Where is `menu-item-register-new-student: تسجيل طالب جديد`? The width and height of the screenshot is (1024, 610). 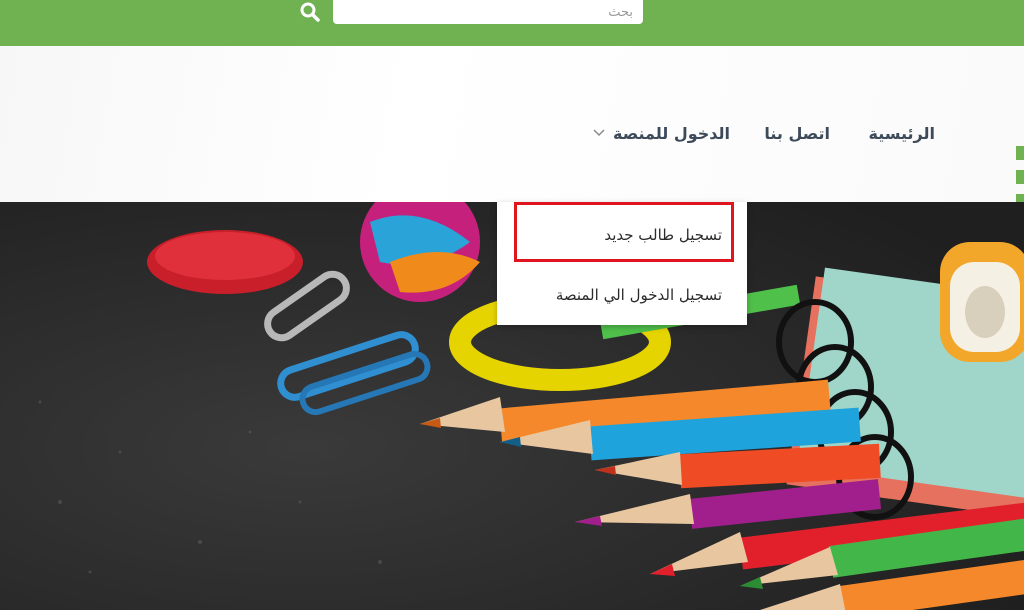 menu-item-register-new-student: تسجيل طالب جديد is located at coordinates (663, 235).